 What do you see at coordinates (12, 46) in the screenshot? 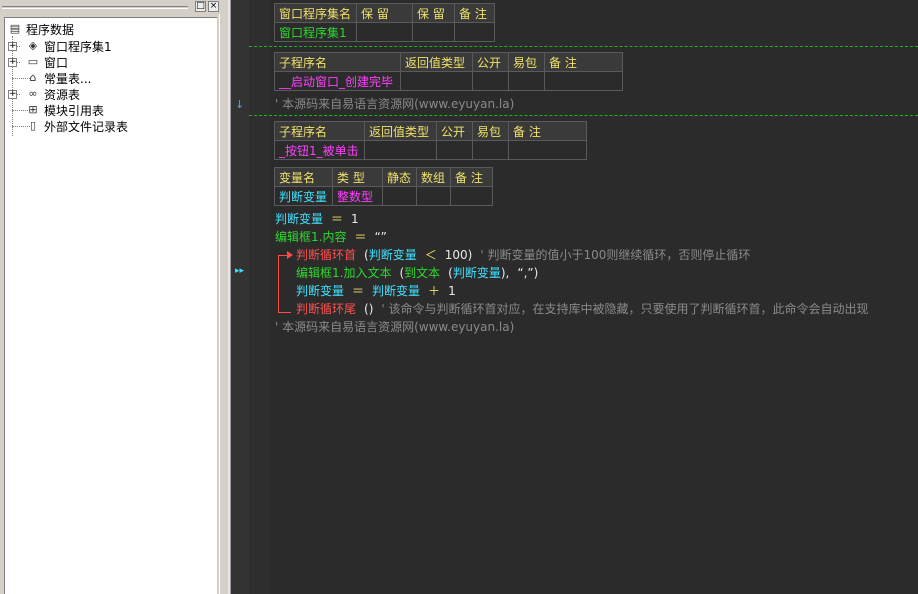
I see `expander-assembly: +` at bounding box center [12, 46].